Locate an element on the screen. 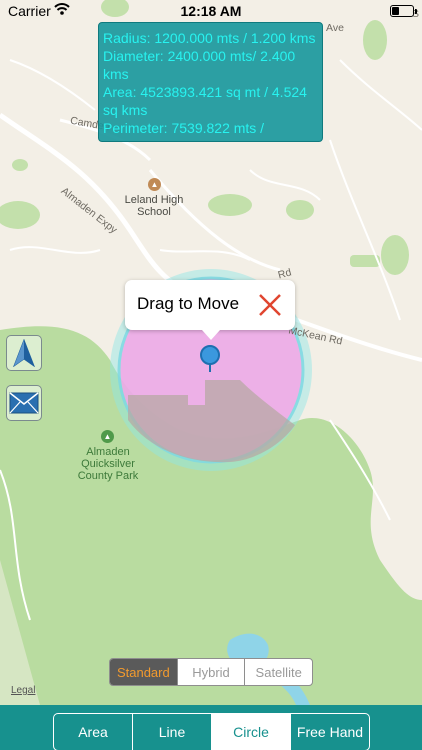  drag-to-move-label: Drag to Move is located at coordinates (188, 303).